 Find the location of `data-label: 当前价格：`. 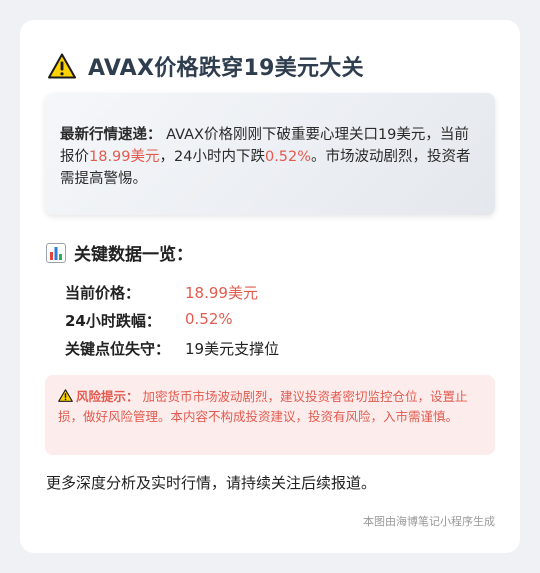

data-label: 当前价格： is located at coordinates (103, 293).